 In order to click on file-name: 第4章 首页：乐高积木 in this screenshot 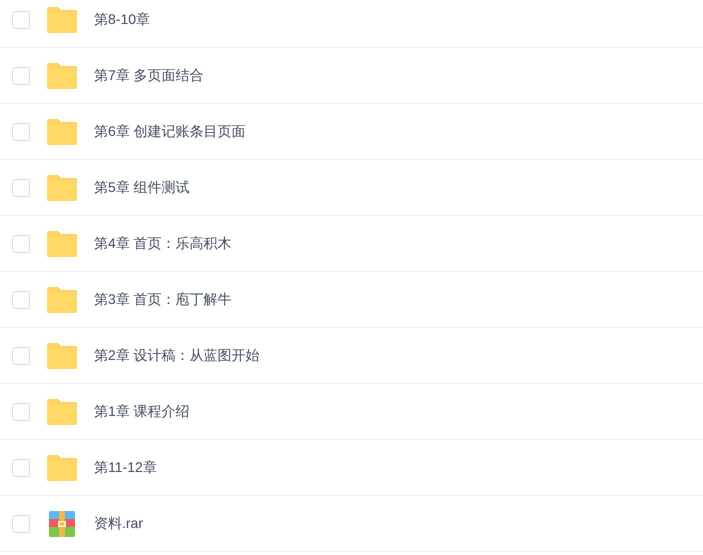, I will do `click(163, 243)`.